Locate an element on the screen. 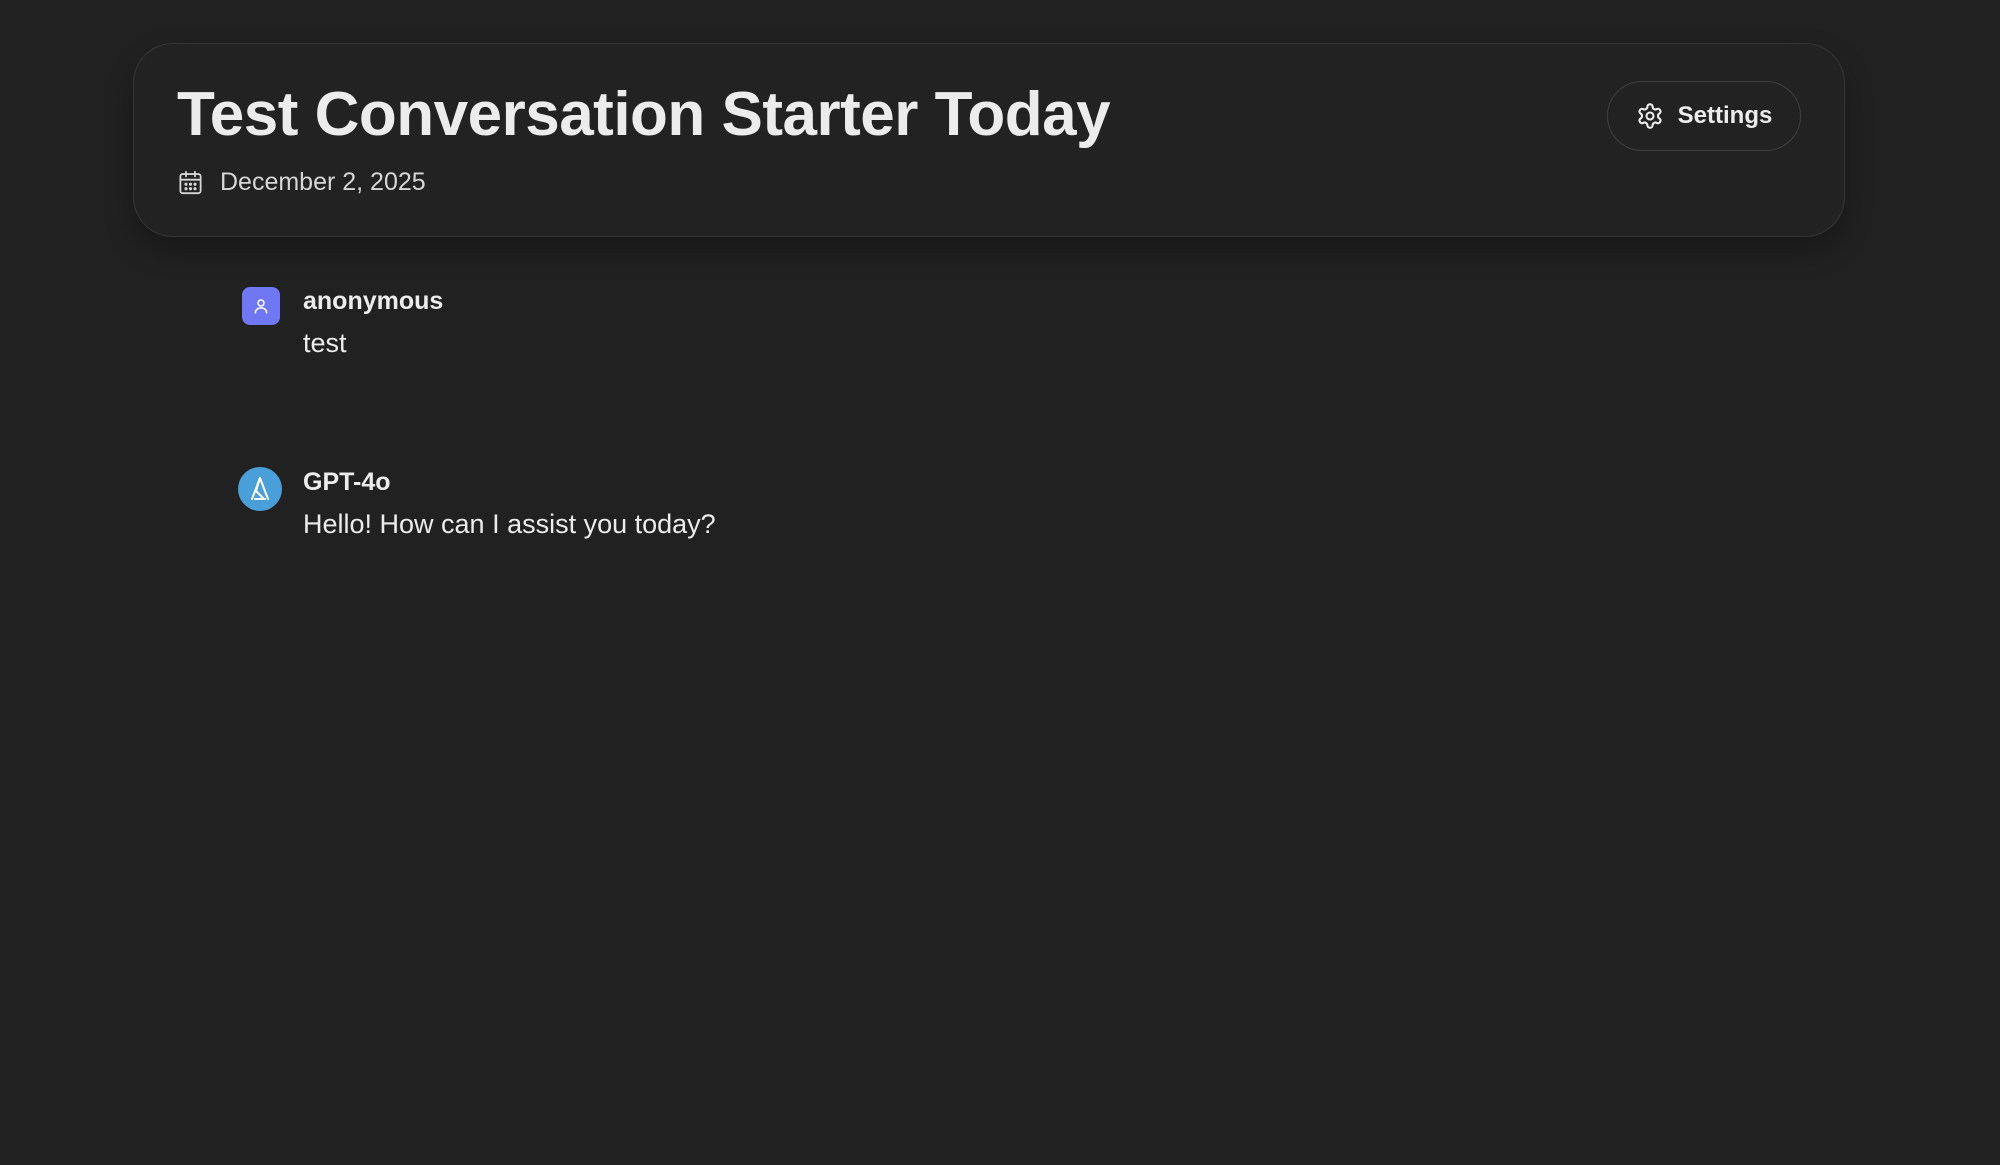 This screenshot has width=2000, height=1165. date-row: December 2, 2025 is located at coordinates (301, 182).